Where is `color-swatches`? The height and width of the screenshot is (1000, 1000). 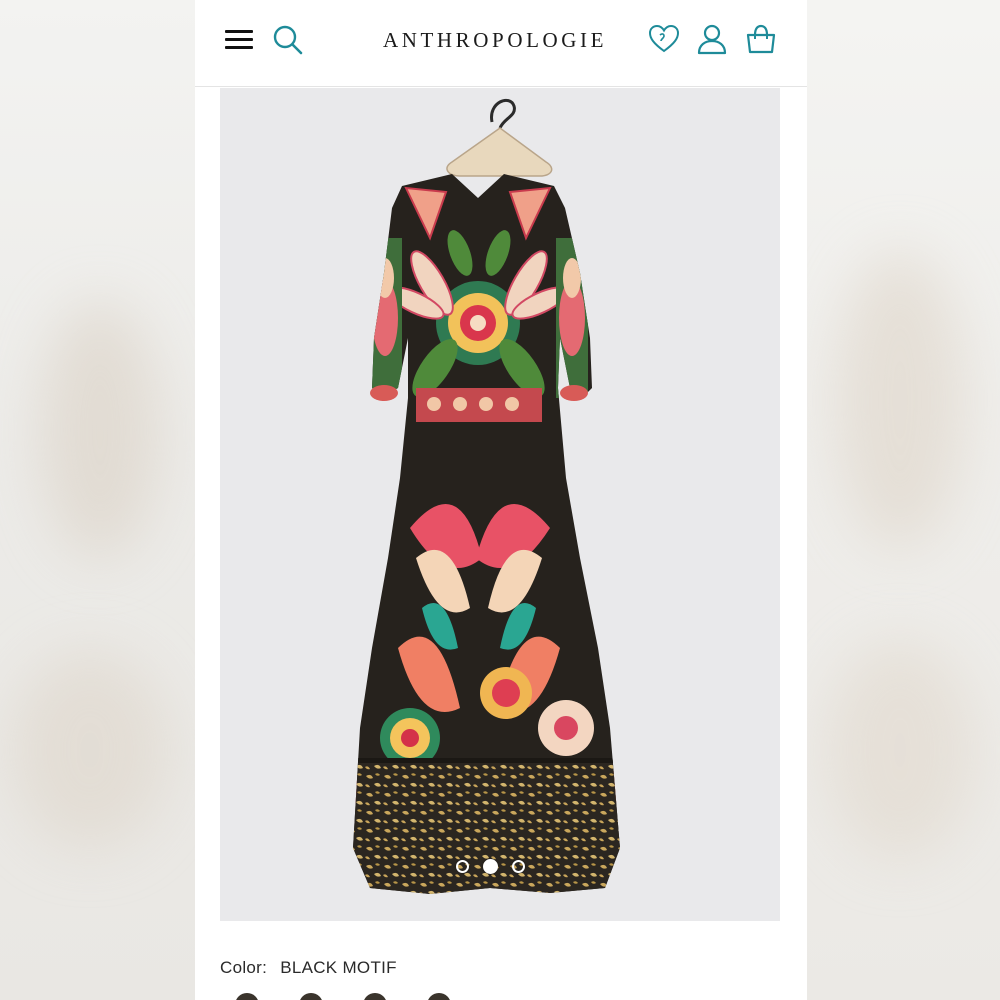
color-swatches is located at coordinates (343, 996).